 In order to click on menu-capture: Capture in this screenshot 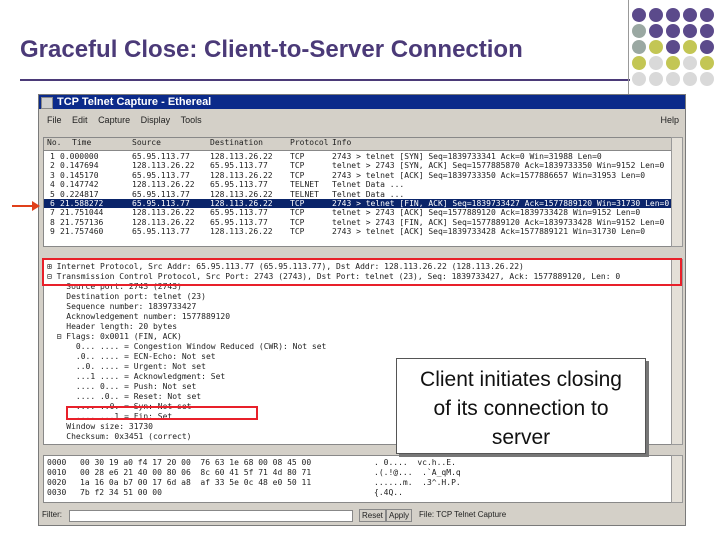, I will do `click(114, 120)`.